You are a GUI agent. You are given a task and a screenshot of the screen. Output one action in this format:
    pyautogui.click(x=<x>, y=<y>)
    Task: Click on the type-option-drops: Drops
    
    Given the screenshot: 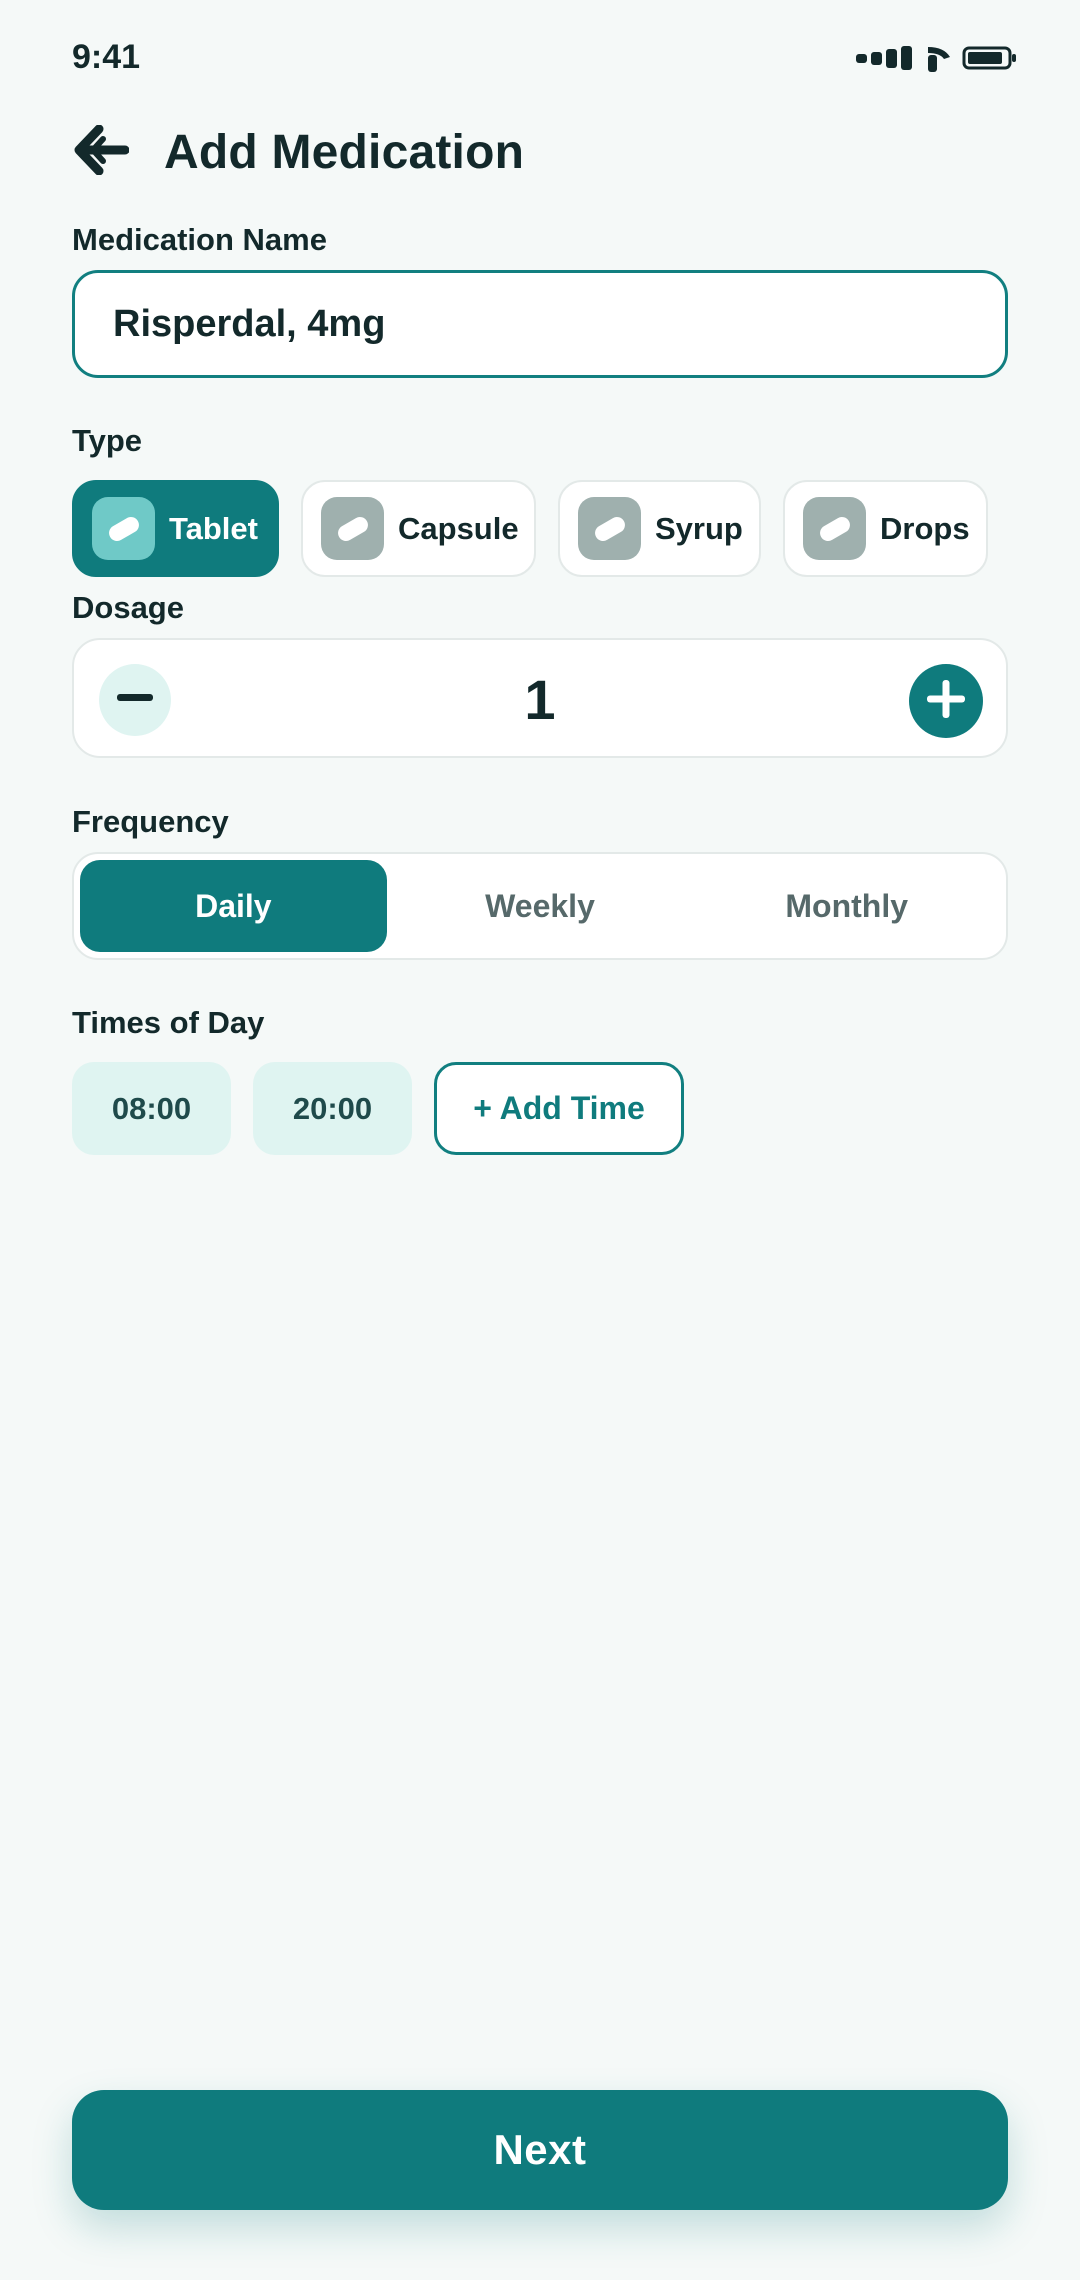 What is the action you would take?
    pyautogui.click(x=885, y=528)
    